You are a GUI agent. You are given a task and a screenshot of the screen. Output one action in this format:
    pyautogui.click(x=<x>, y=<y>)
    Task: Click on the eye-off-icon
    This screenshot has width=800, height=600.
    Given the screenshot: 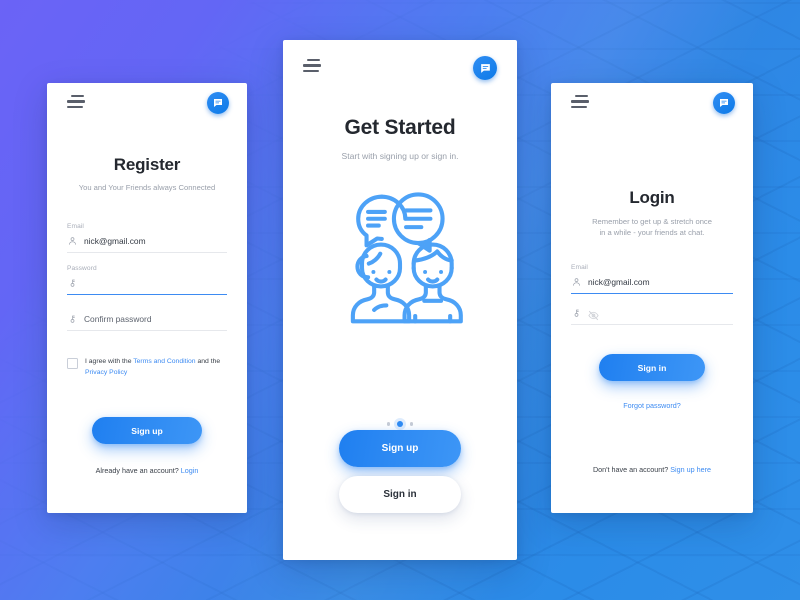 What is the action you would take?
    pyautogui.click(x=593, y=314)
    